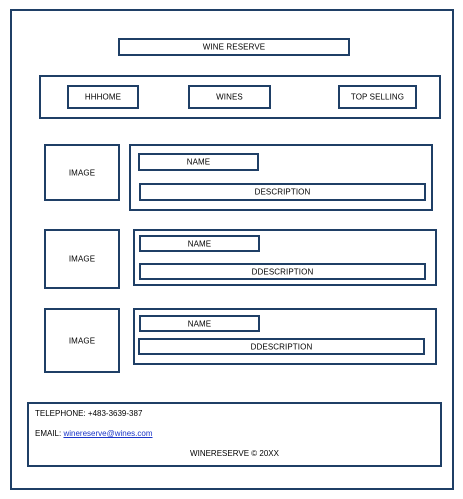  I want to click on footer-copyright: WINERESERVE © 20XX, so click(234, 453).